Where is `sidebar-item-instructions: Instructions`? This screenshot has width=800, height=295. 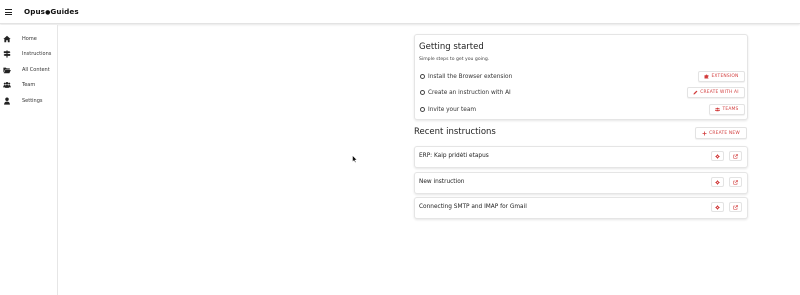
sidebar-item-instructions: Instructions is located at coordinates (28, 54).